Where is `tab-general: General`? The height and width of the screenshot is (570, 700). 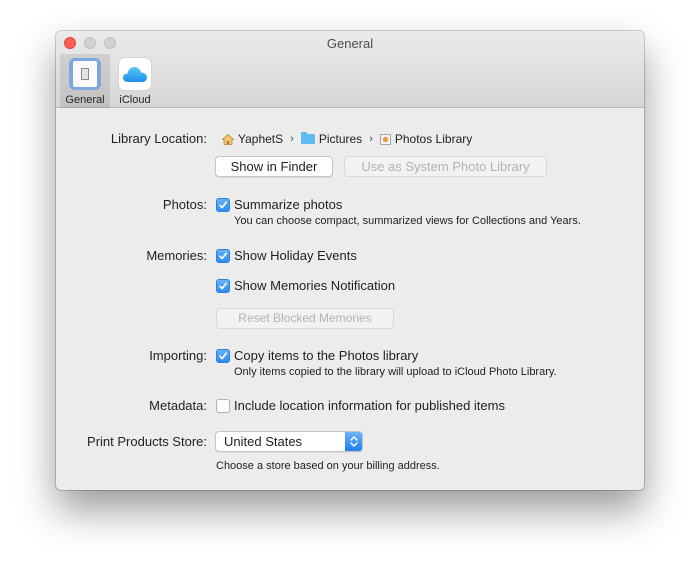 tab-general: General is located at coordinates (85, 81).